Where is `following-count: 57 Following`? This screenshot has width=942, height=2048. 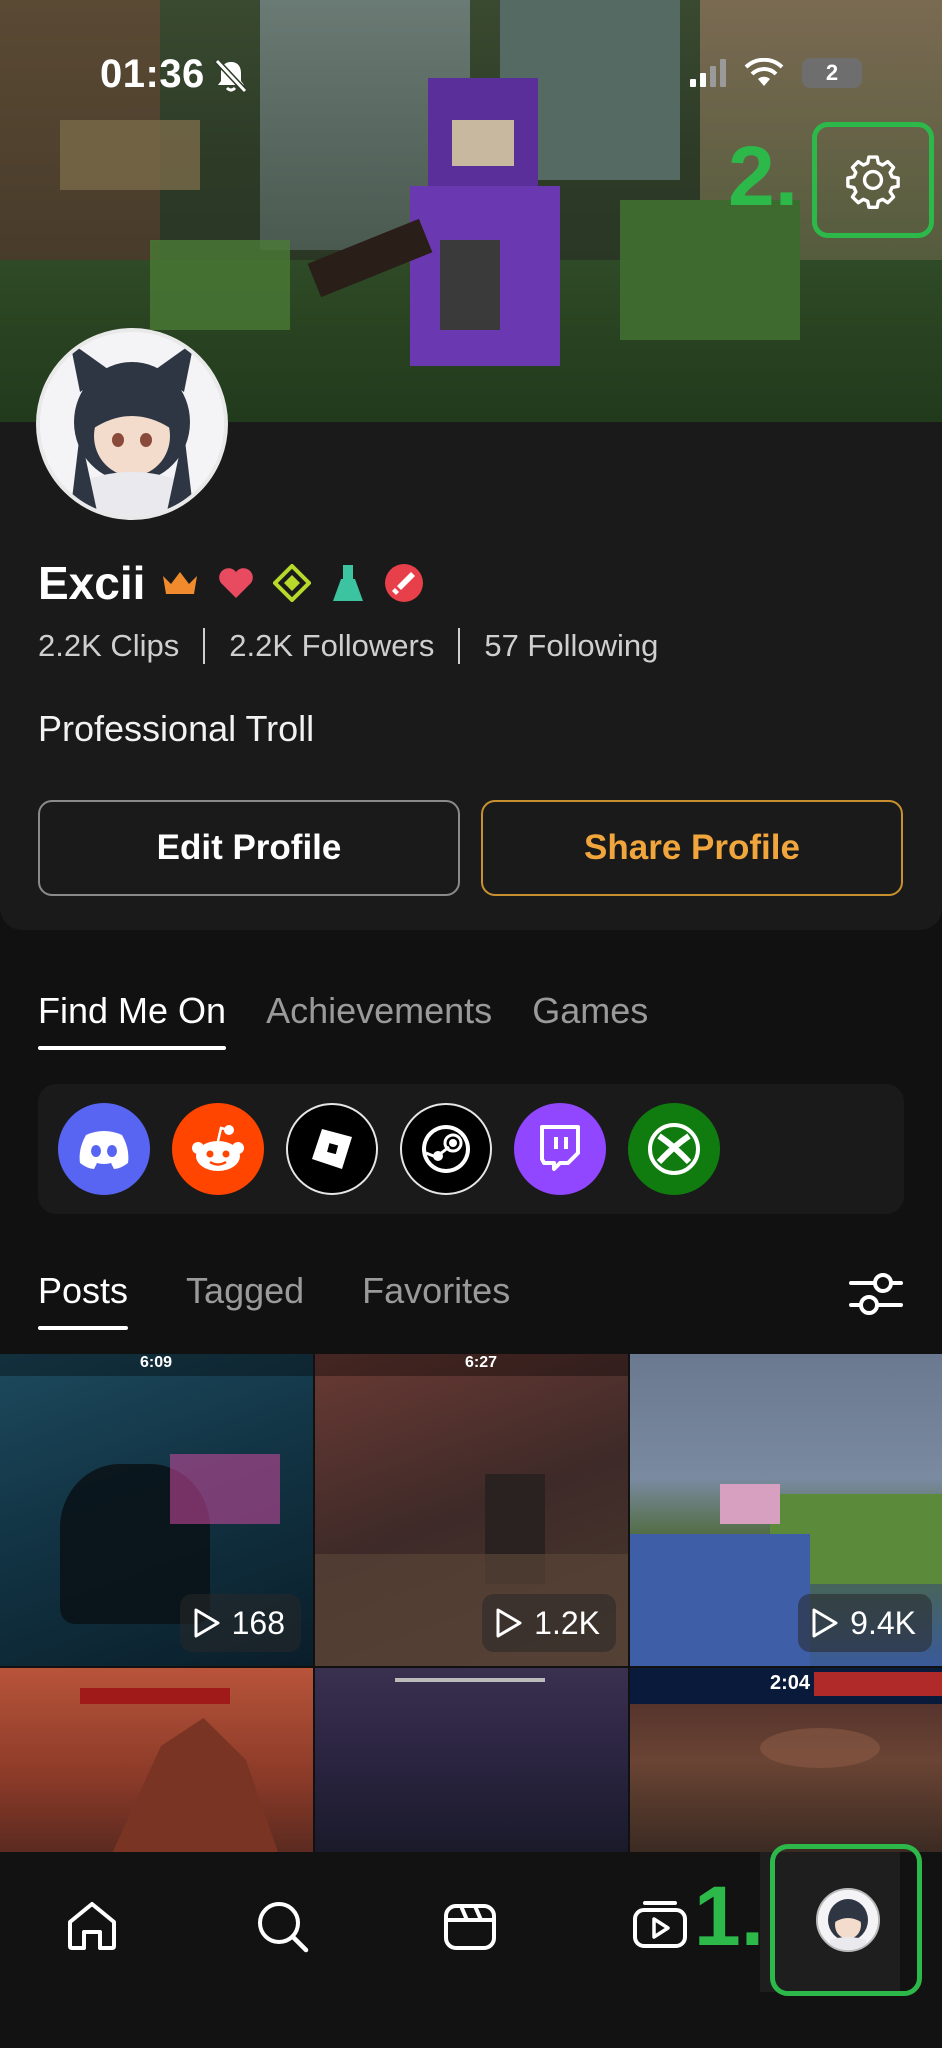
following-count: 57 Following is located at coordinates (571, 646).